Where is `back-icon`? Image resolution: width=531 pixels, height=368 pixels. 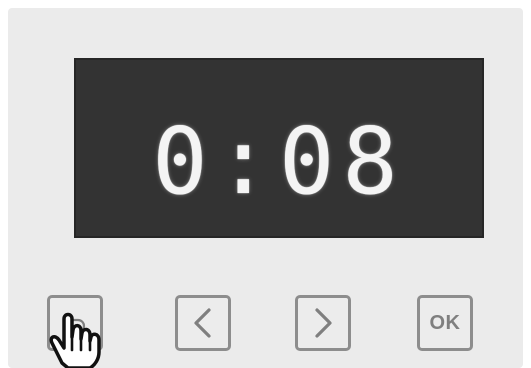 back-icon is located at coordinates (75, 323).